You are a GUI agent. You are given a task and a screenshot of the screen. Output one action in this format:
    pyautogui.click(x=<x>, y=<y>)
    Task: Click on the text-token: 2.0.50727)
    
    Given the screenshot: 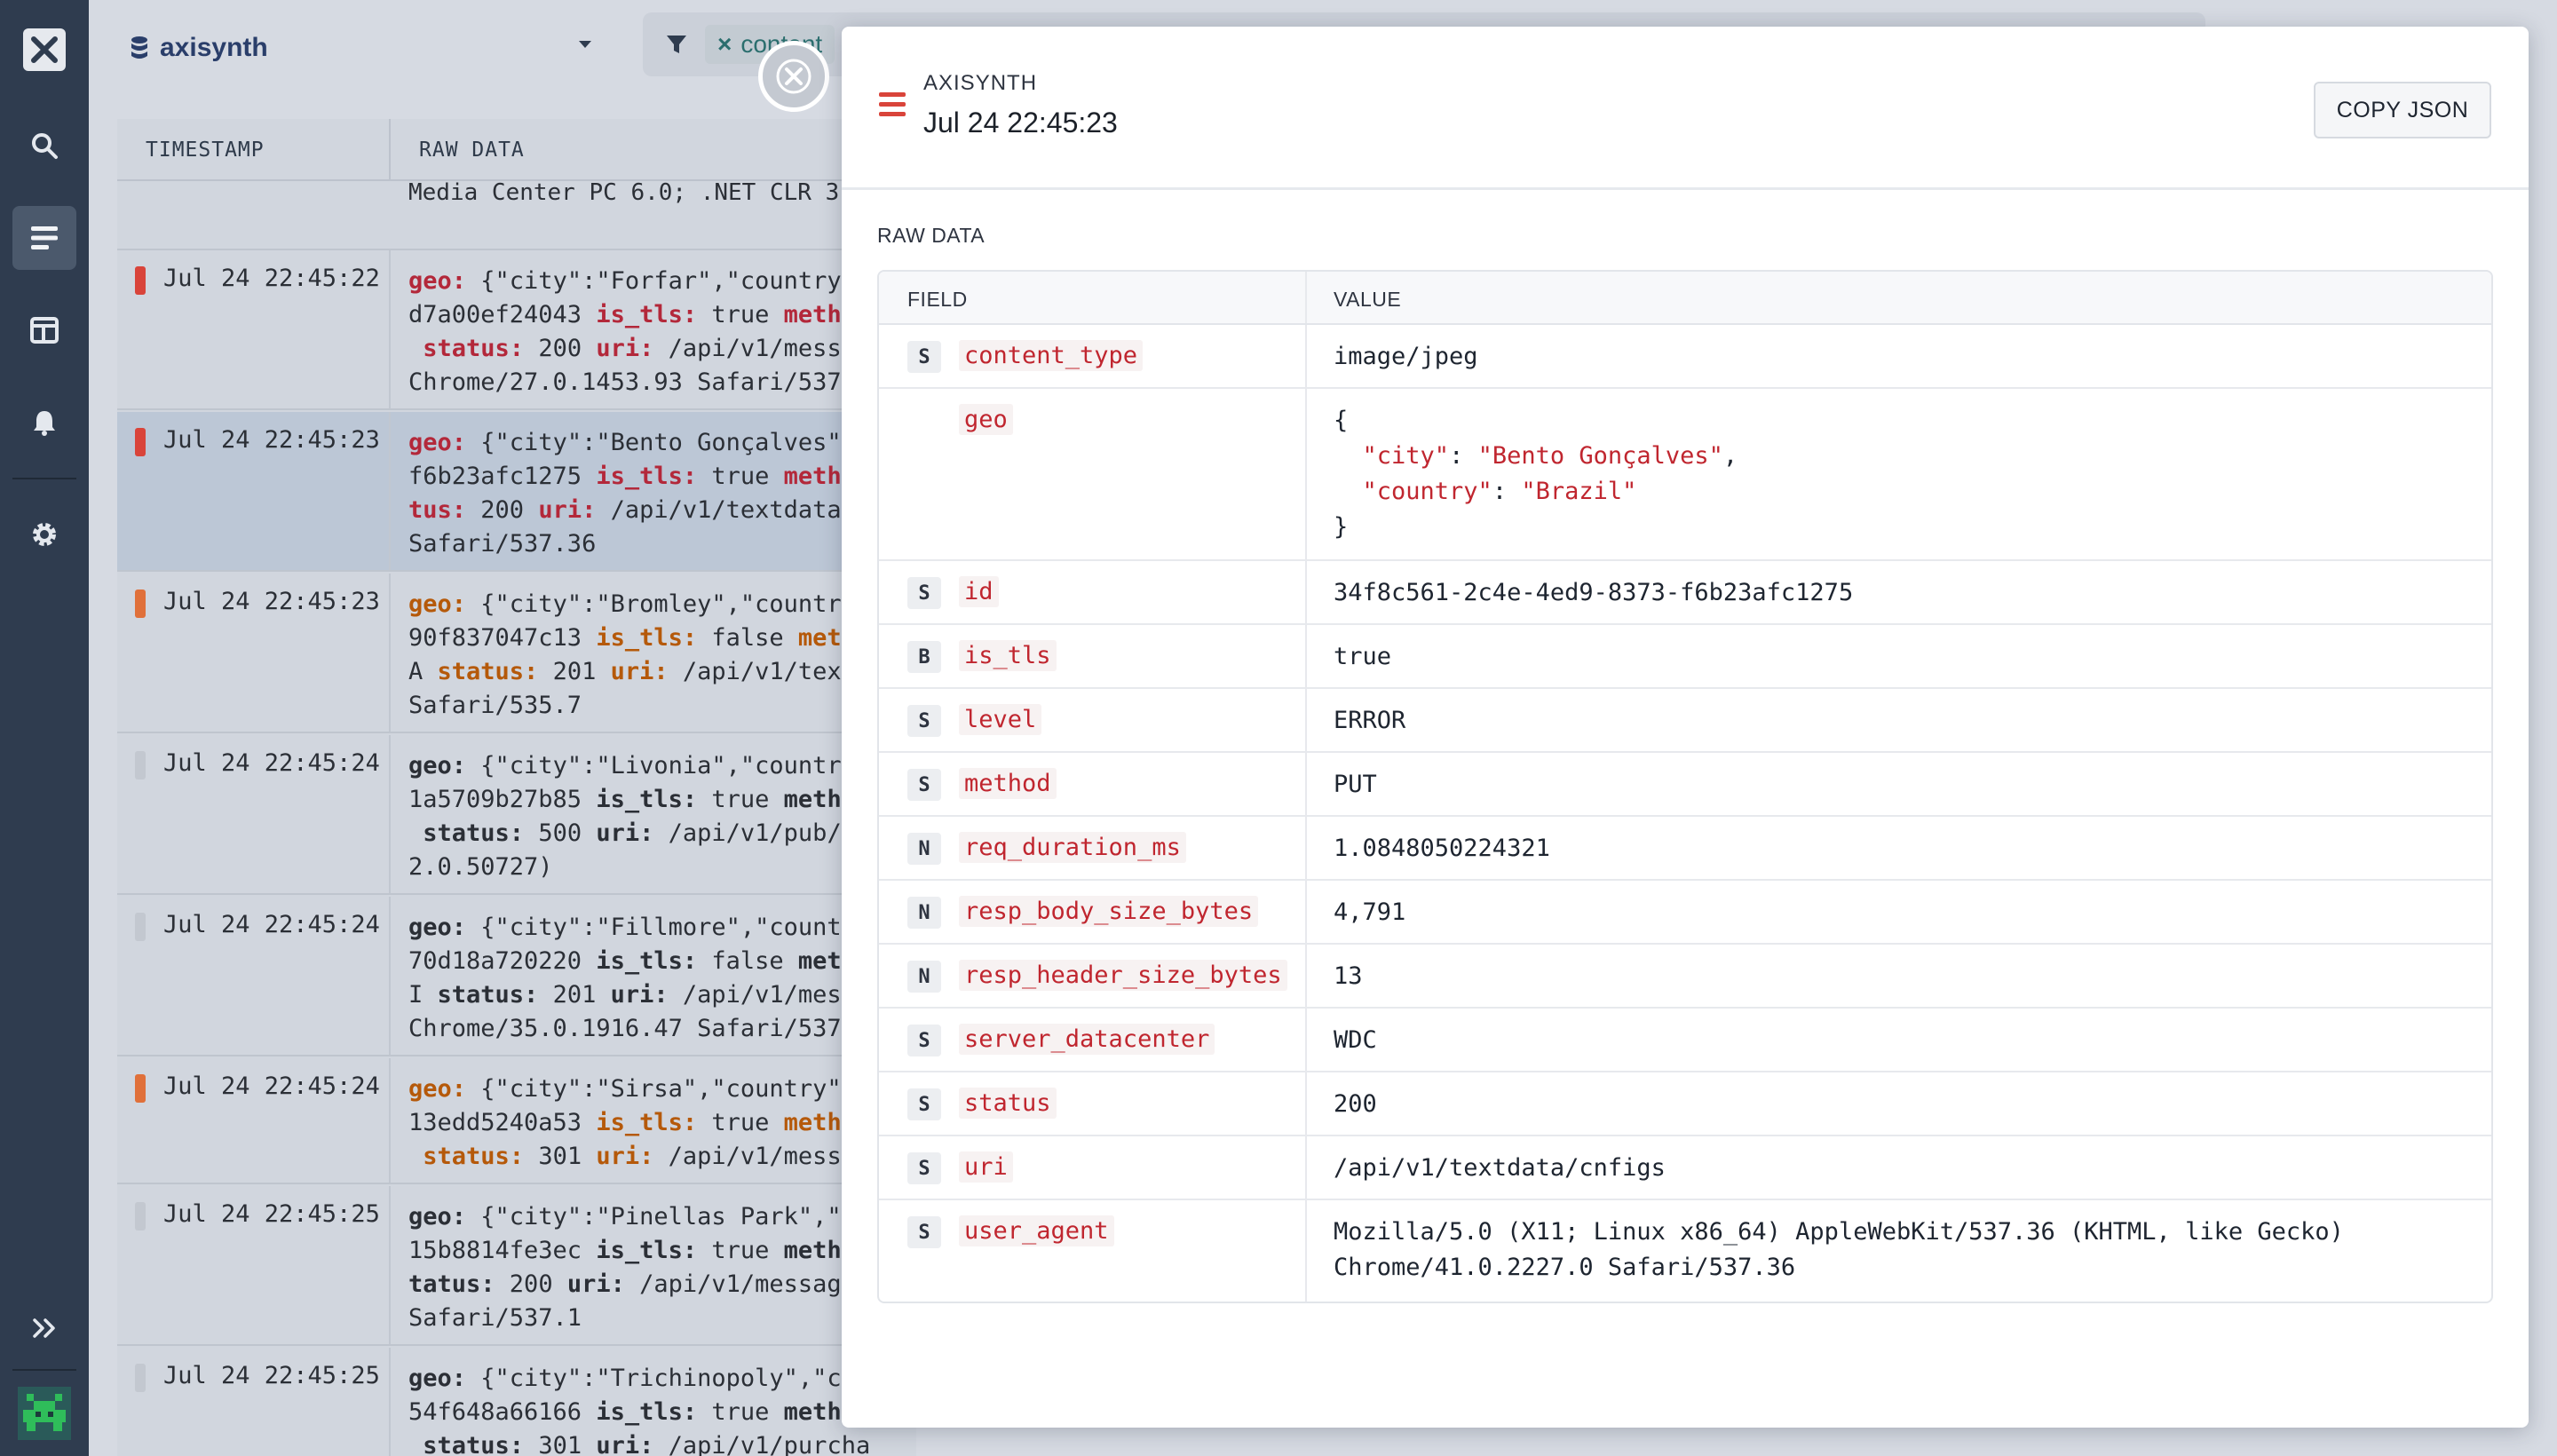 What is the action you would take?
    pyautogui.click(x=480, y=867)
    